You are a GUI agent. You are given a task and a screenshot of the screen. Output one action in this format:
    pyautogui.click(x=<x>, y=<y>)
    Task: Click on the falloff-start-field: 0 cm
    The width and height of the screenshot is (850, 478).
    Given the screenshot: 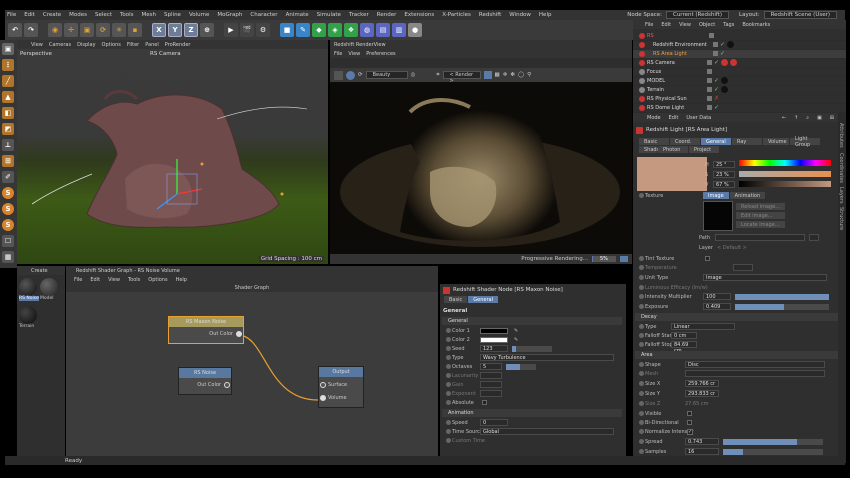 What is the action you would take?
    pyautogui.click(x=684, y=335)
    